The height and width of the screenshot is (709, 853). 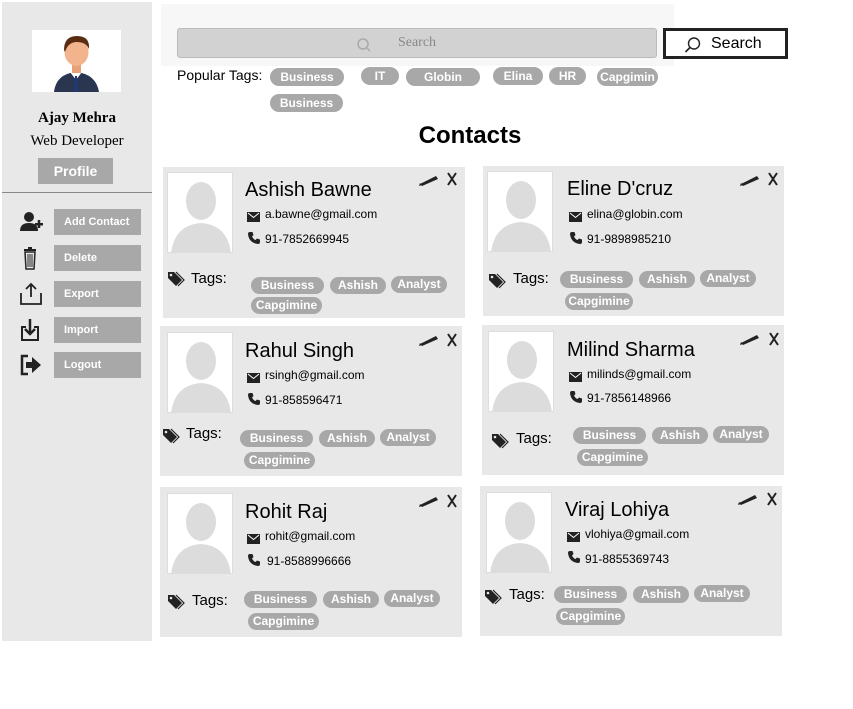 I want to click on contact-phone: 91-7856148966, so click(x=629, y=398).